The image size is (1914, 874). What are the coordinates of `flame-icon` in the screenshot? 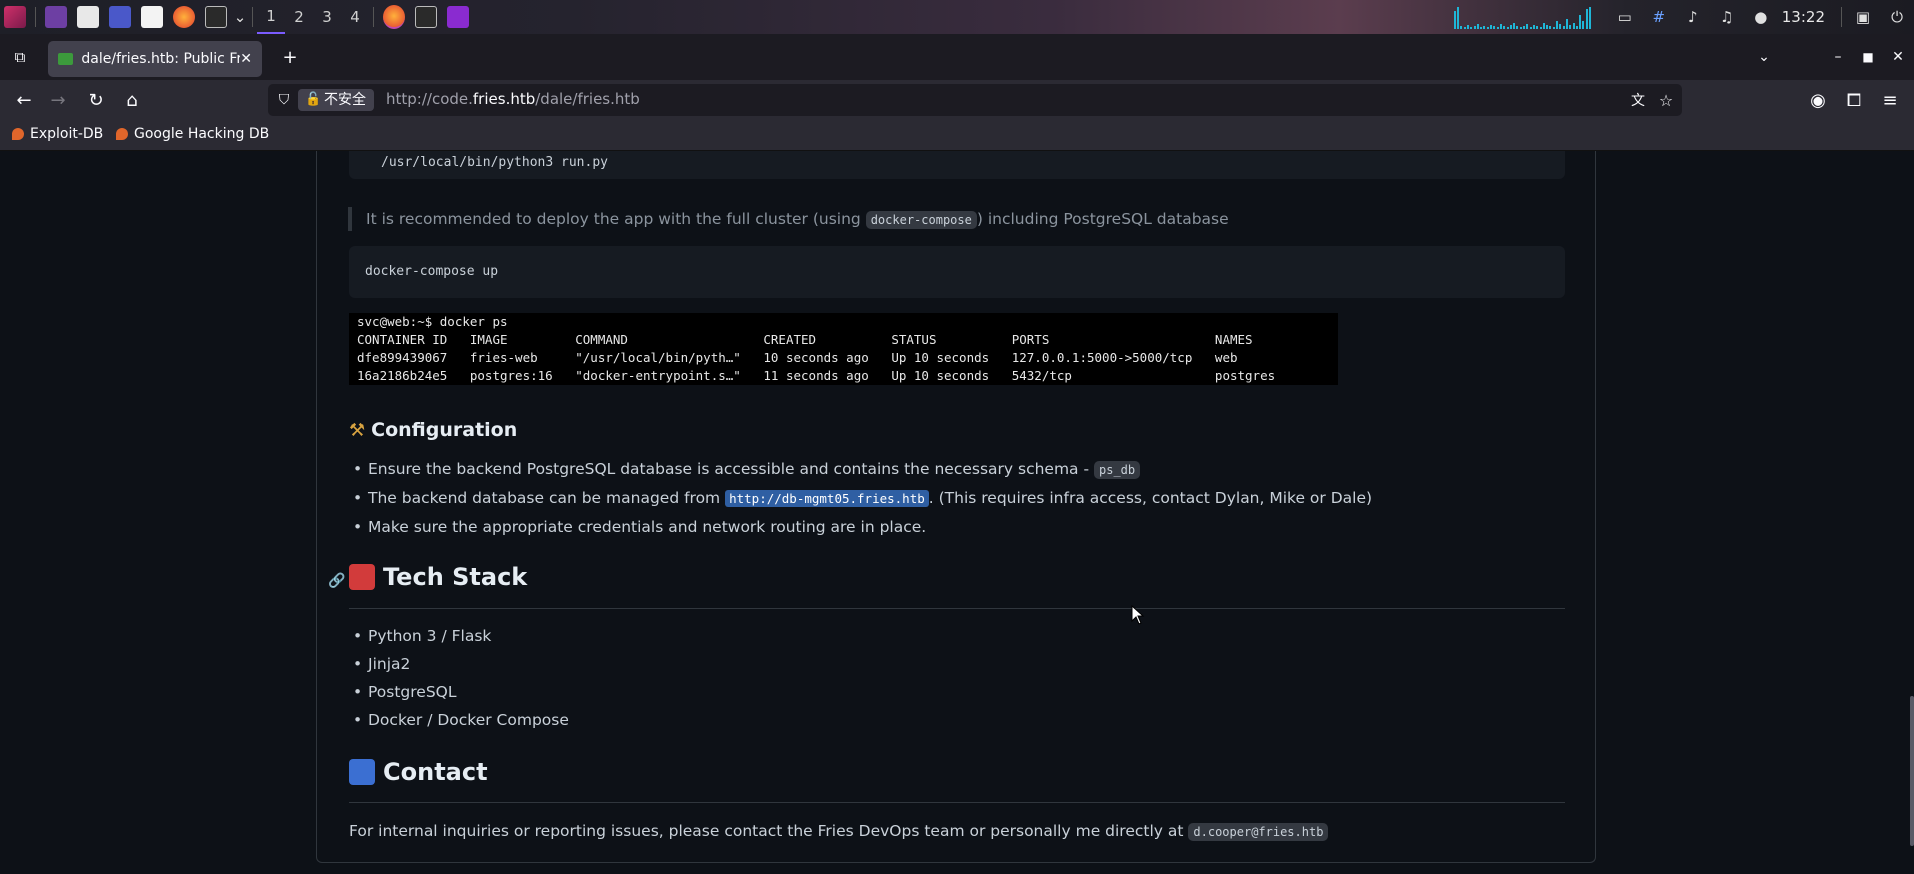 It's located at (18, 134).